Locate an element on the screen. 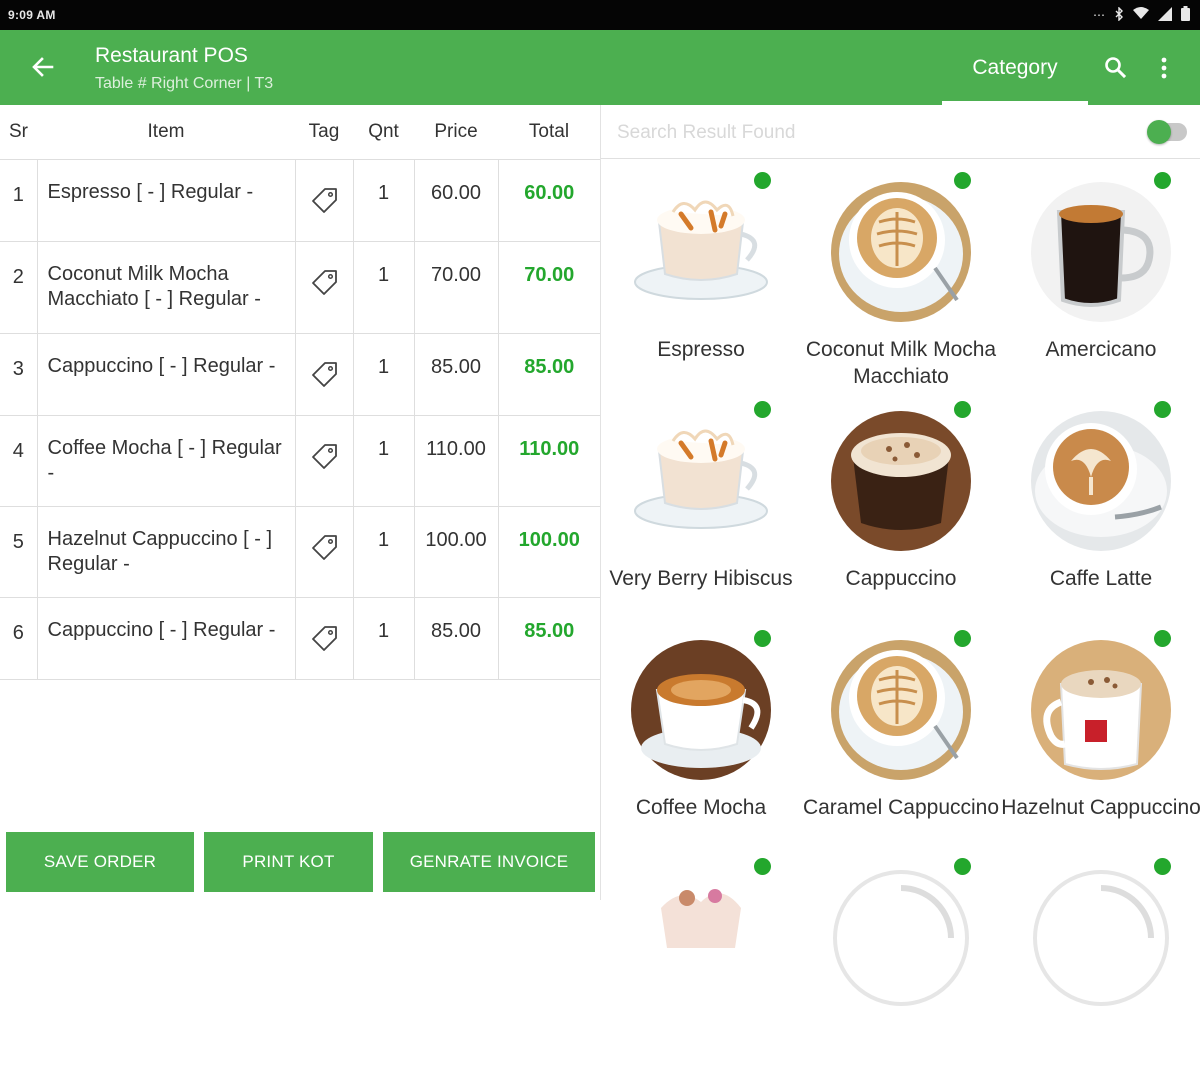  print-kot-button: PRINT KOT is located at coordinates (288, 862).